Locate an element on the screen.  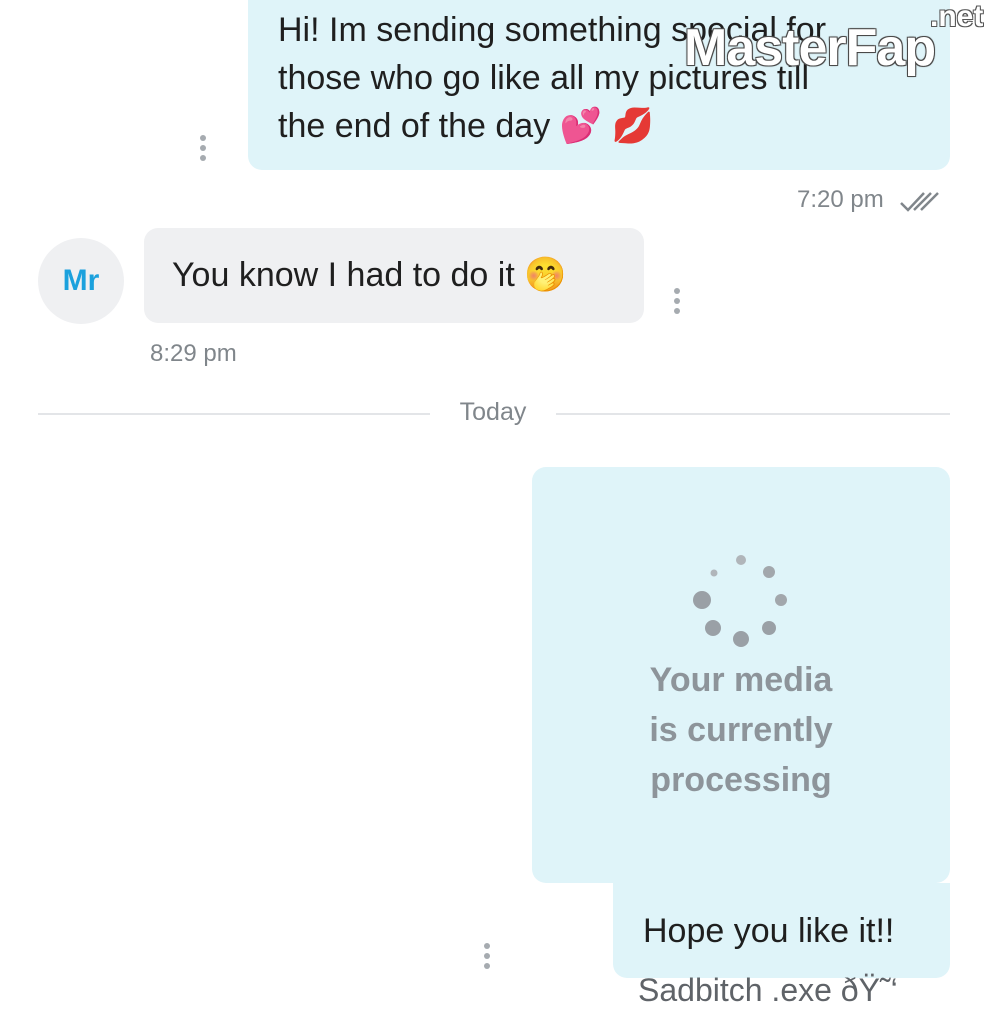
message-timestamp: 8:29 pm is located at coordinates (193, 353).